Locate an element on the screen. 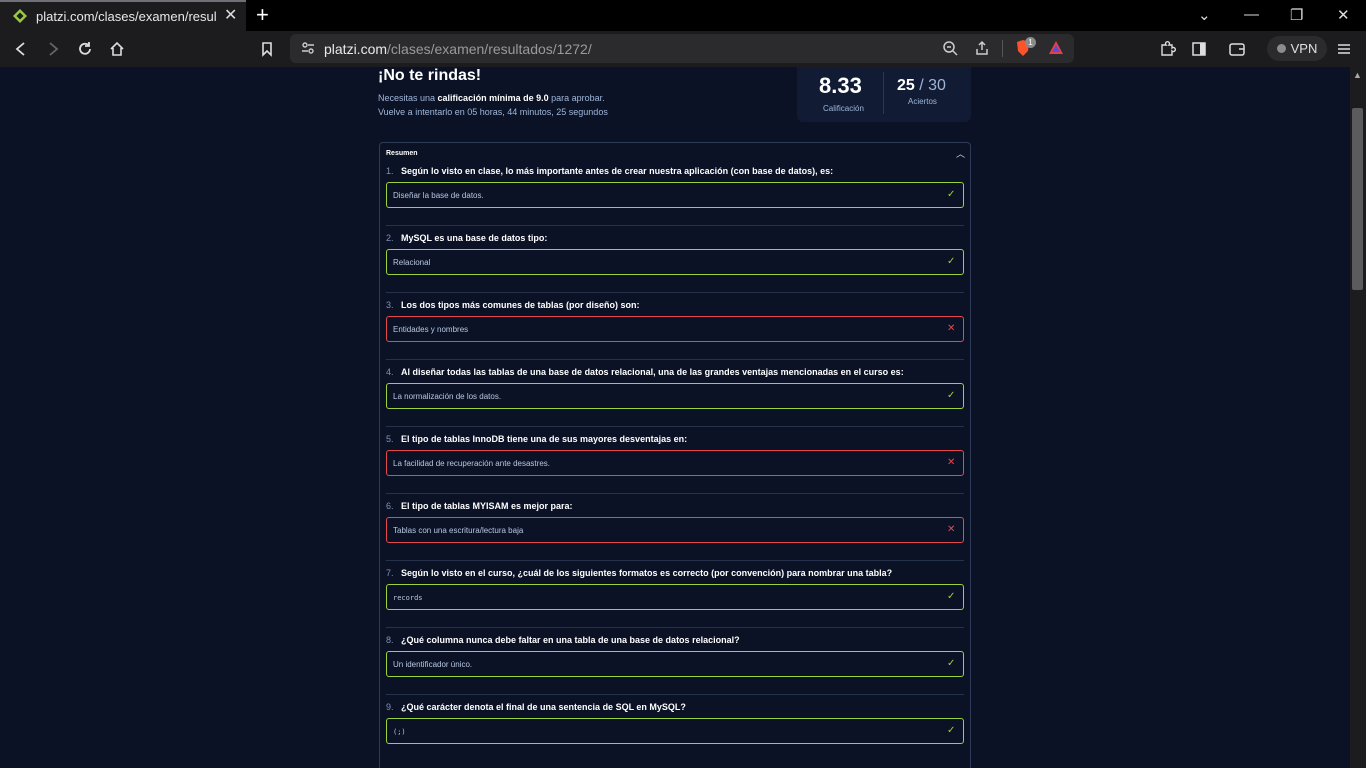 The height and width of the screenshot is (768, 1366). back-icon is located at coordinates (21, 49).